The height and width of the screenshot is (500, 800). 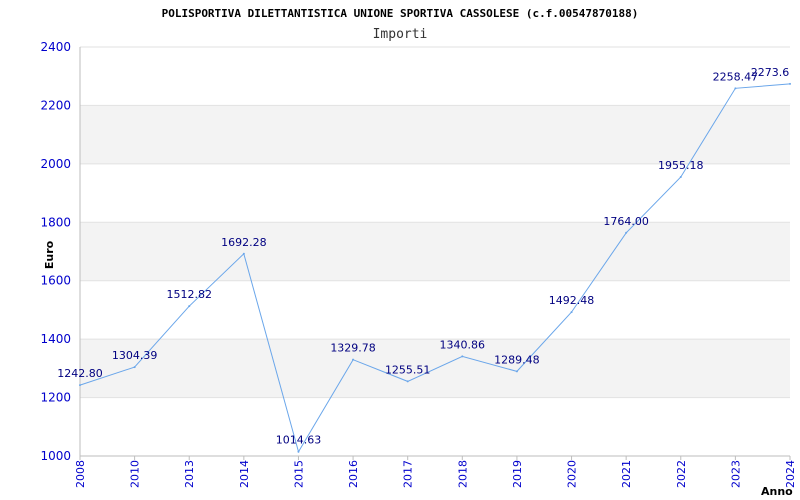 I want to click on data-label: 1340.86, so click(x=463, y=344).